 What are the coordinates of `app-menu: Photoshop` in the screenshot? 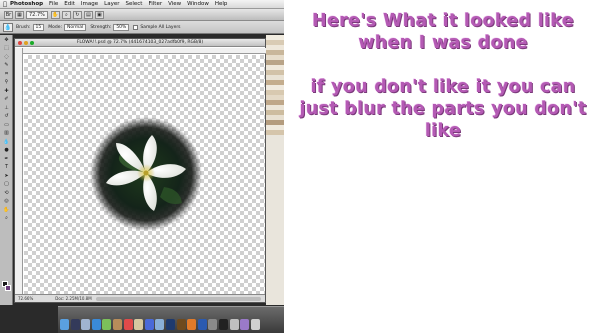 It's located at (26, 4).